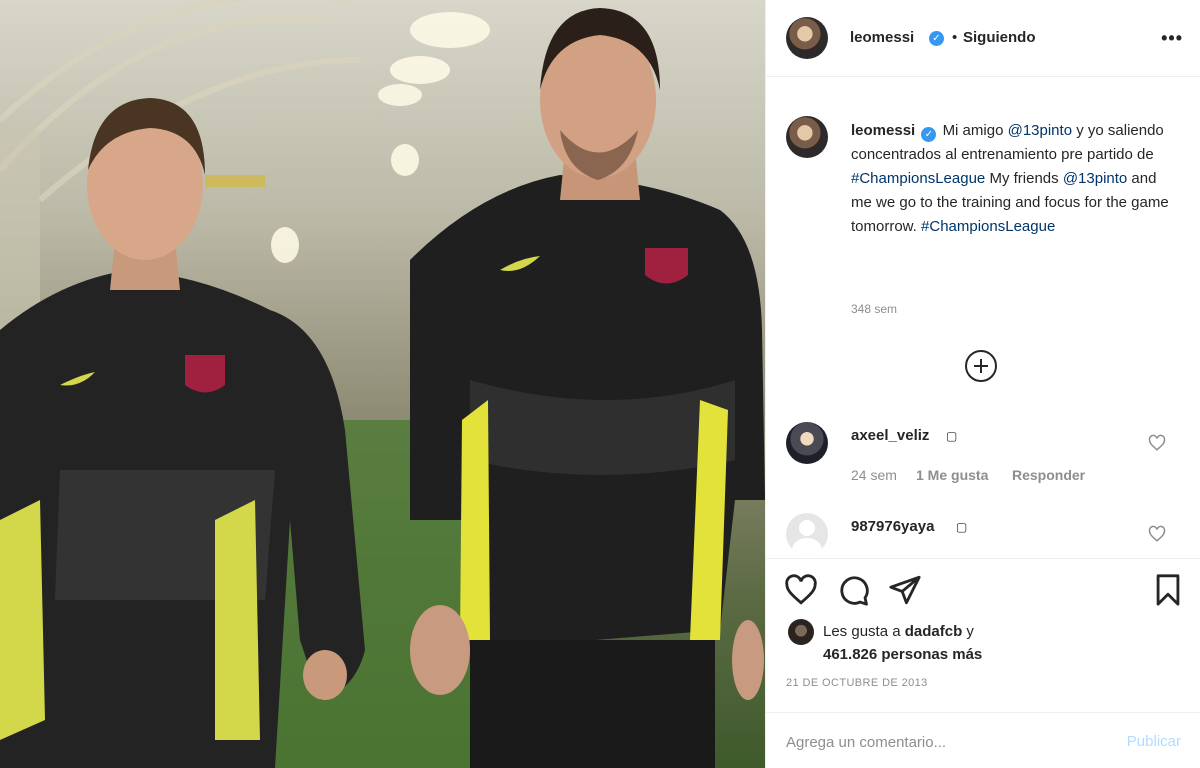  What do you see at coordinates (1048, 475) in the screenshot?
I see `comment-reply-button: Responder` at bounding box center [1048, 475].